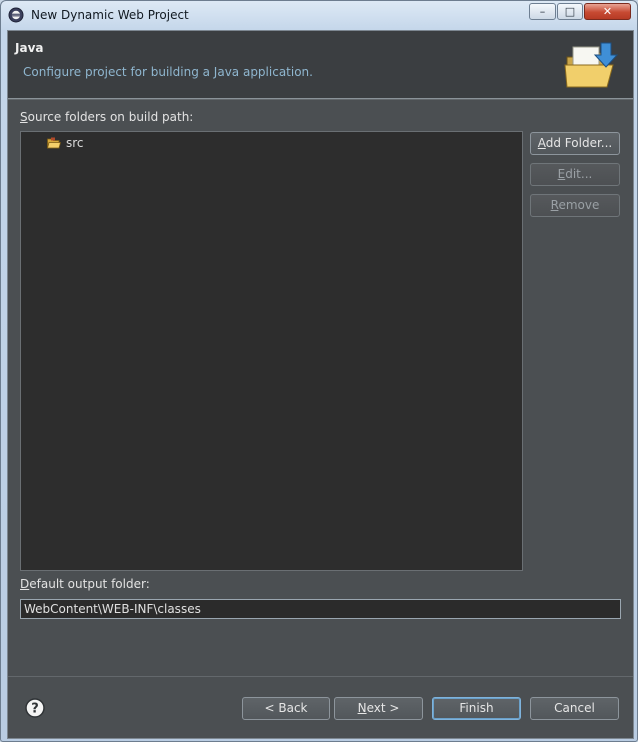  What do you see at coordinates (575, 205) in the screenshot?
I see `remove-button: Remove` at bounding box center [575, 205].